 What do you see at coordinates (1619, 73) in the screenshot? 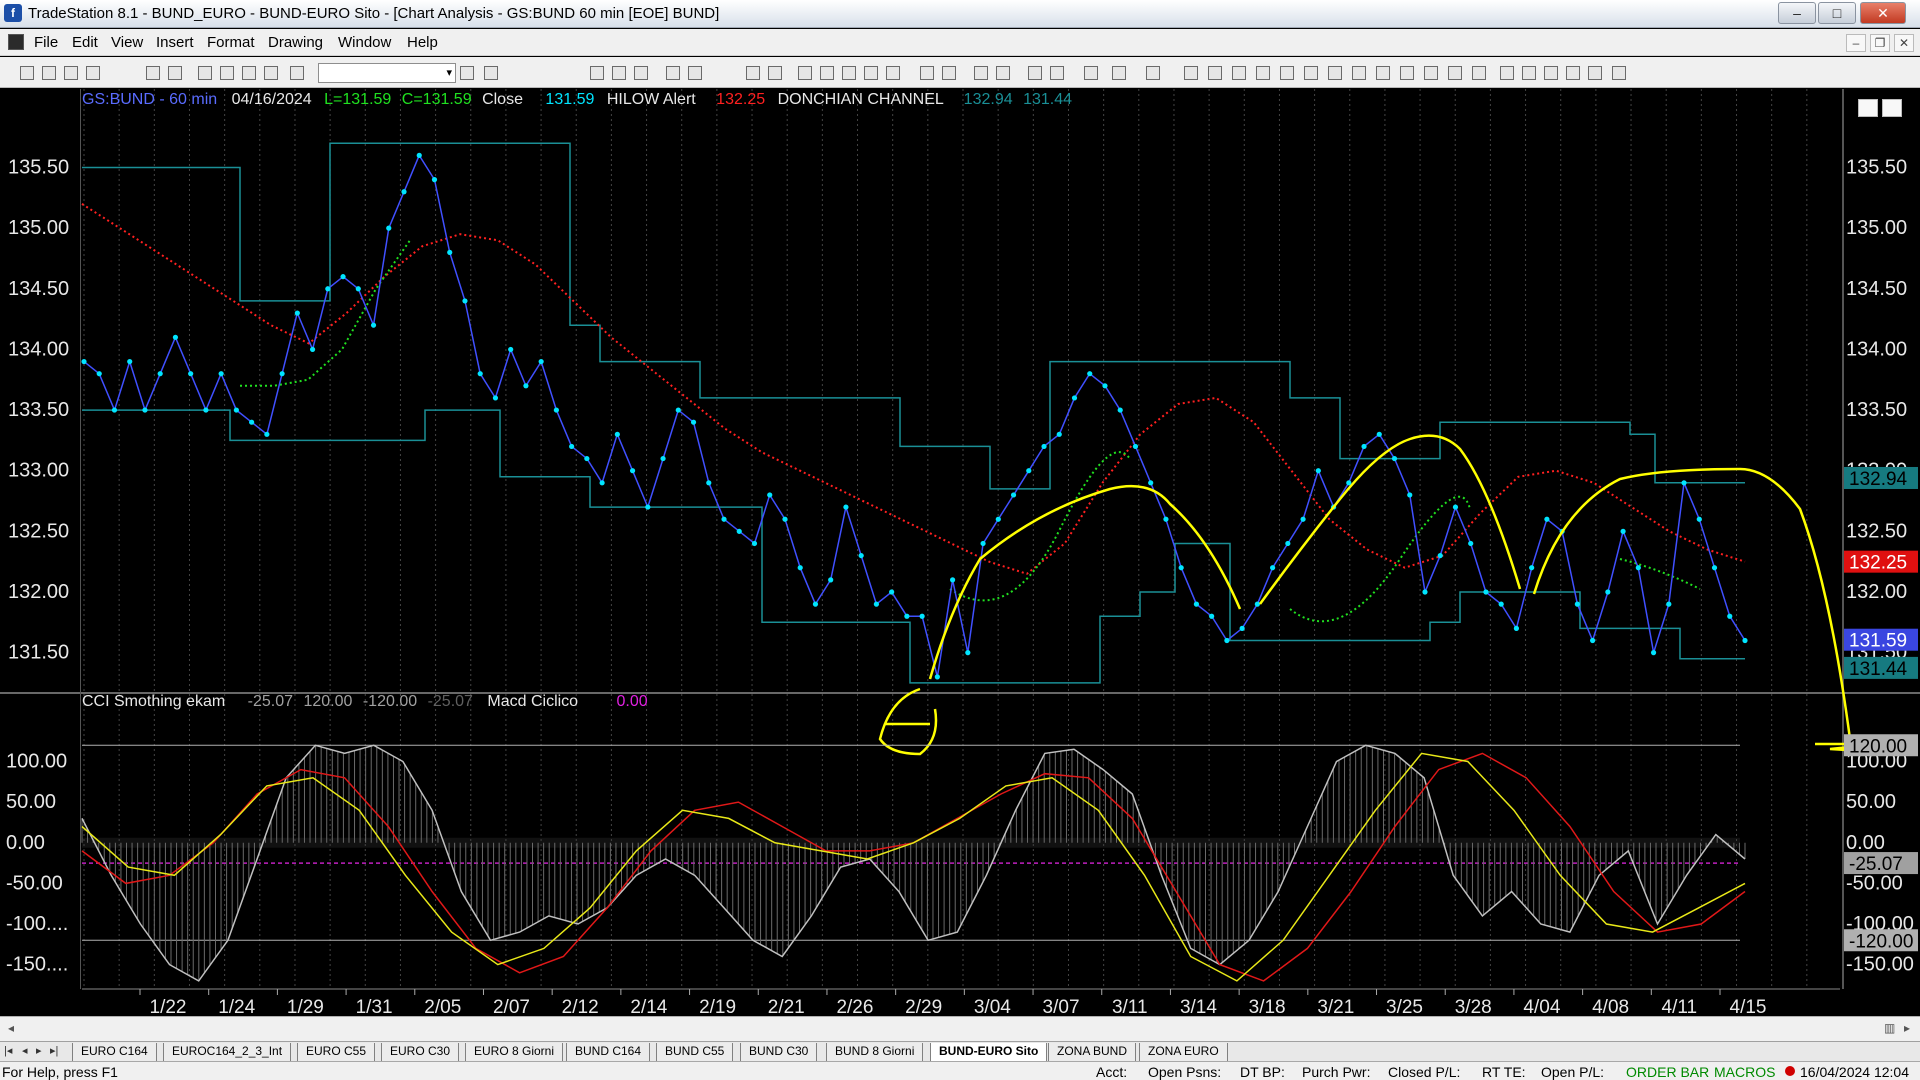
I see `text-icon` at bounding box center [1619, 73].